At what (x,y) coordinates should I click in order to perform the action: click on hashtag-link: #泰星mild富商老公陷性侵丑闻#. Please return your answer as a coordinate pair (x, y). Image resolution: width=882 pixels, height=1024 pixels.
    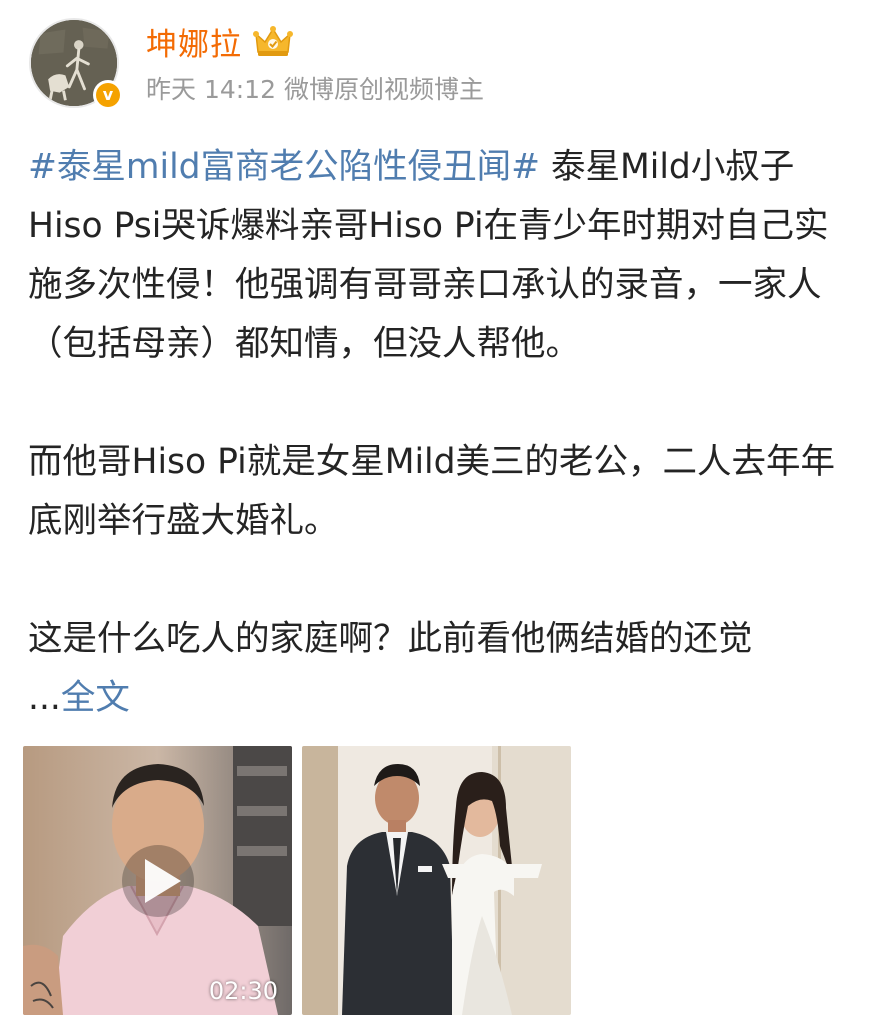
    Looking at the image, I should click on (284, 167).